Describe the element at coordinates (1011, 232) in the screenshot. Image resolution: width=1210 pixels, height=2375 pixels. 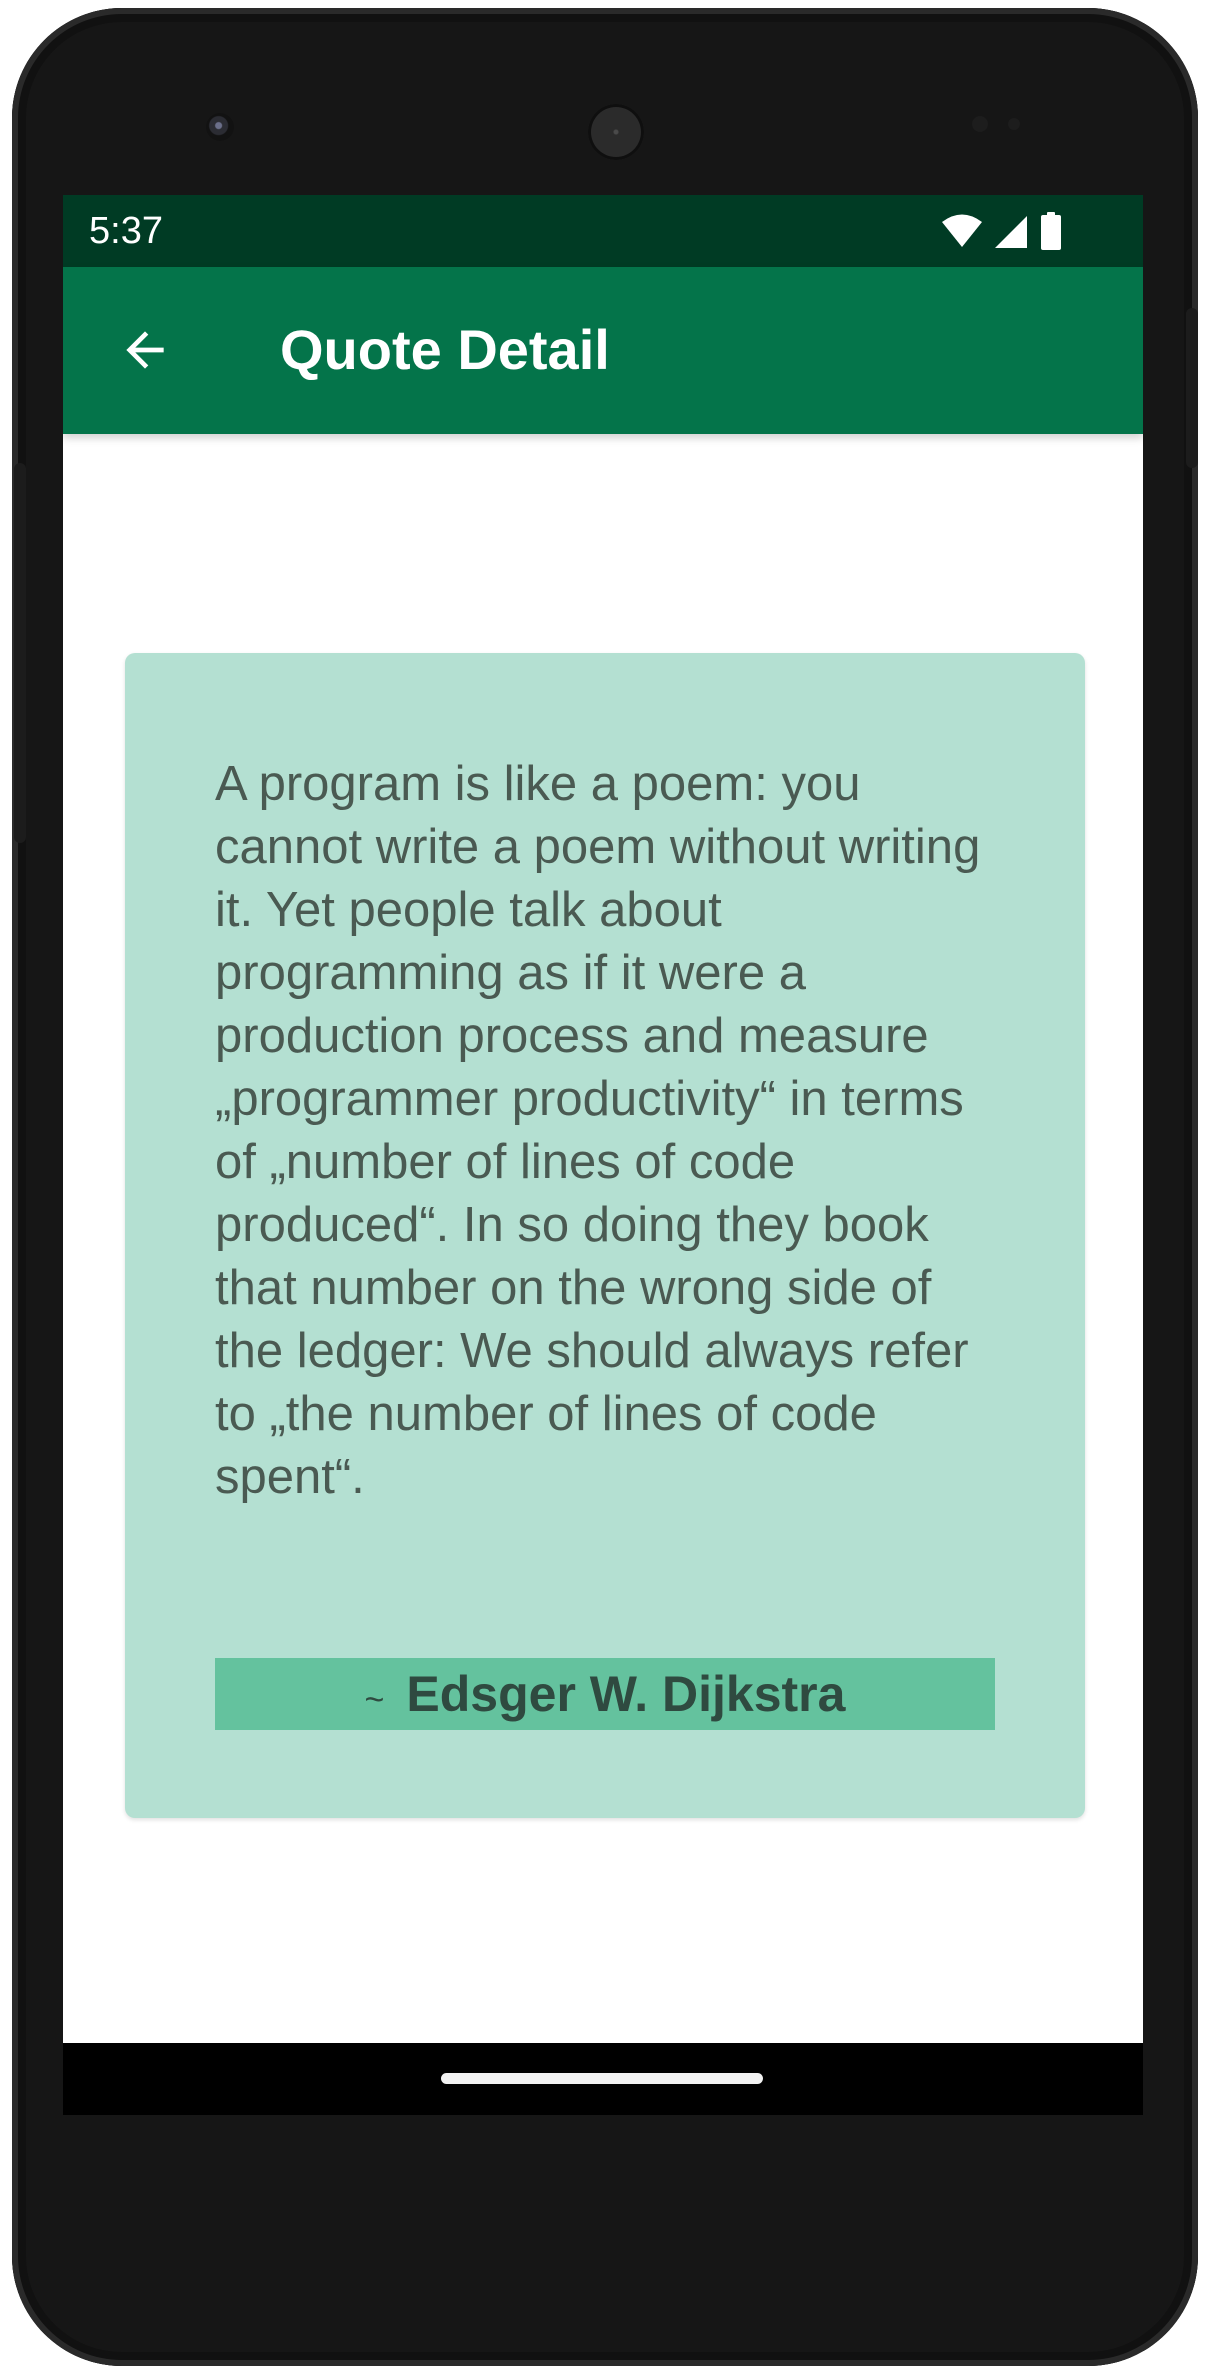
I see `signal-icon` at that location.